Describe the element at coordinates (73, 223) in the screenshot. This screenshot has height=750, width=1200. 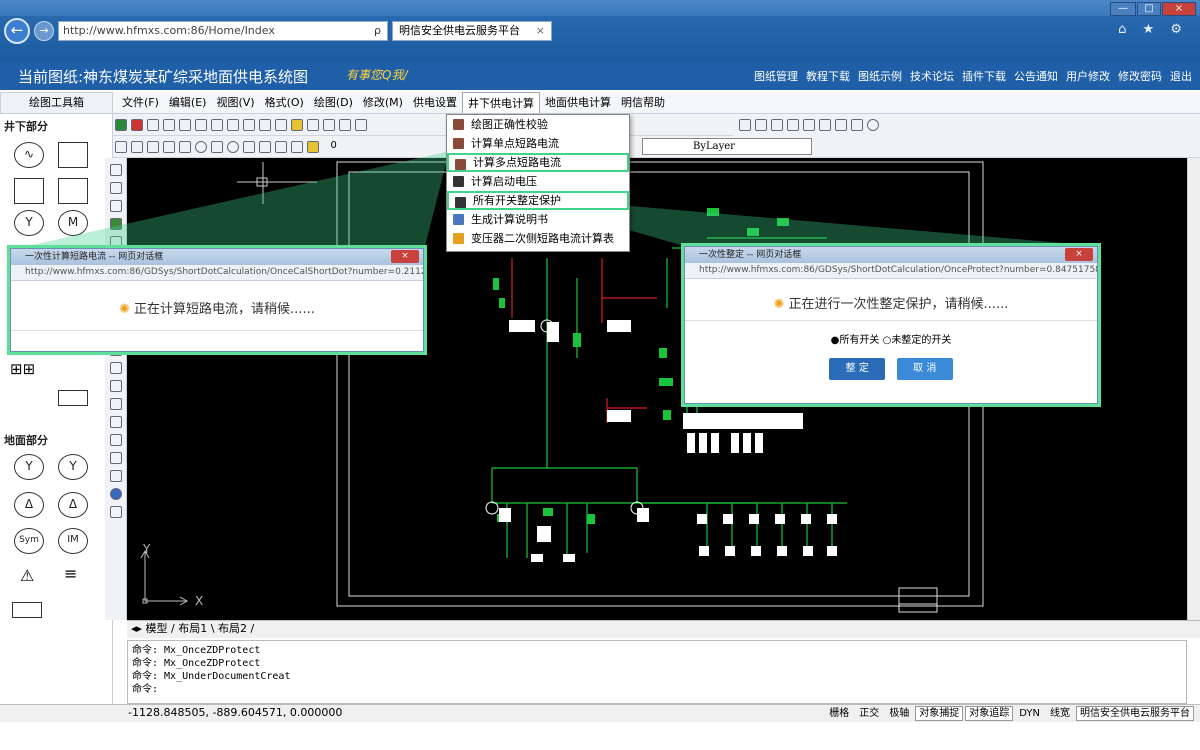
I see `motor-icon: M` at that location.